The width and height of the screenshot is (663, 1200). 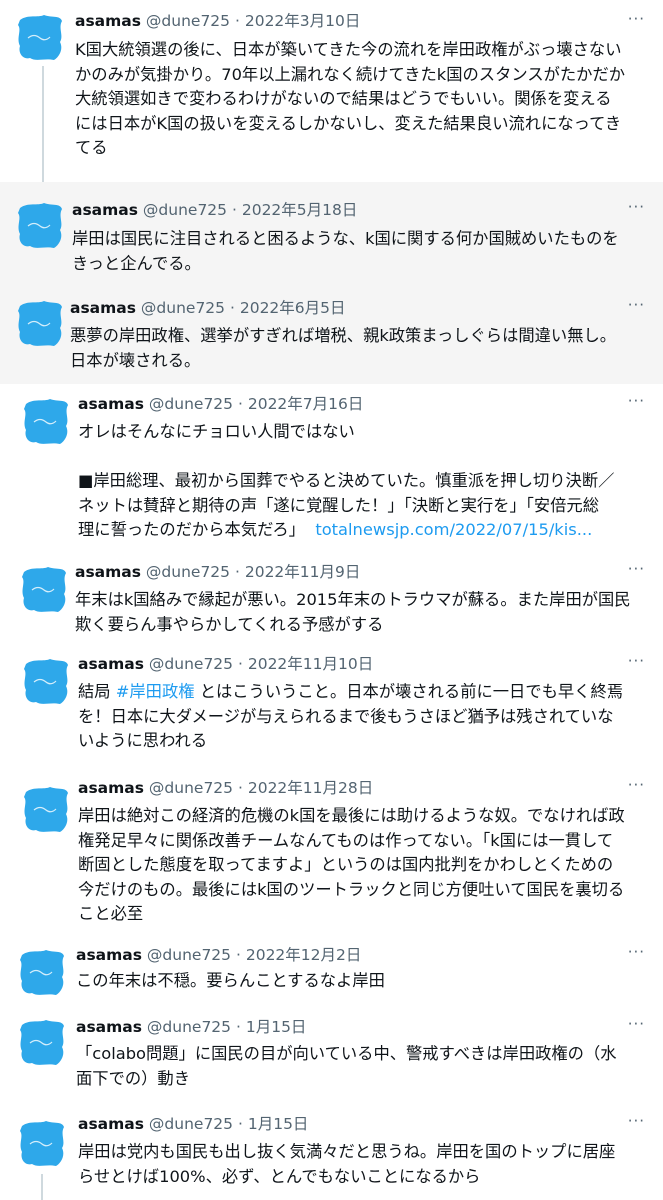 I want to click on tweet-header: asamas @dune725 · 2022年7月16日, so click(x=220, y=404).